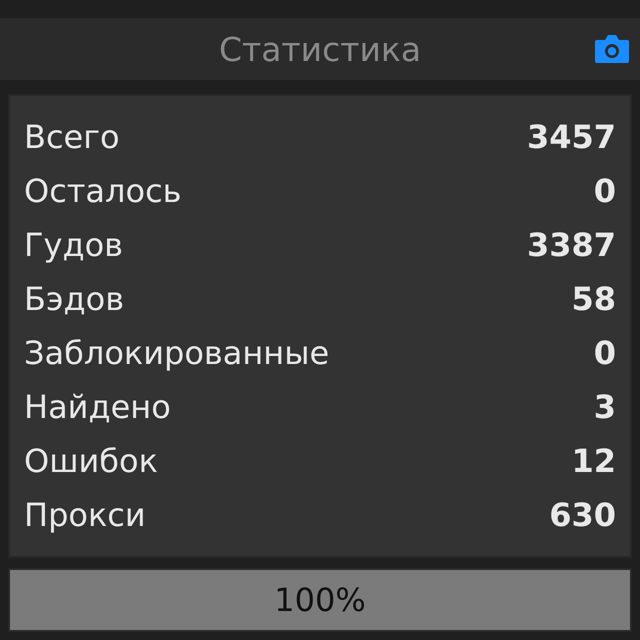  Describe the element at coordinates (177, 353) in the screenshot. I see `stat-label: Заблокированные` at that location.